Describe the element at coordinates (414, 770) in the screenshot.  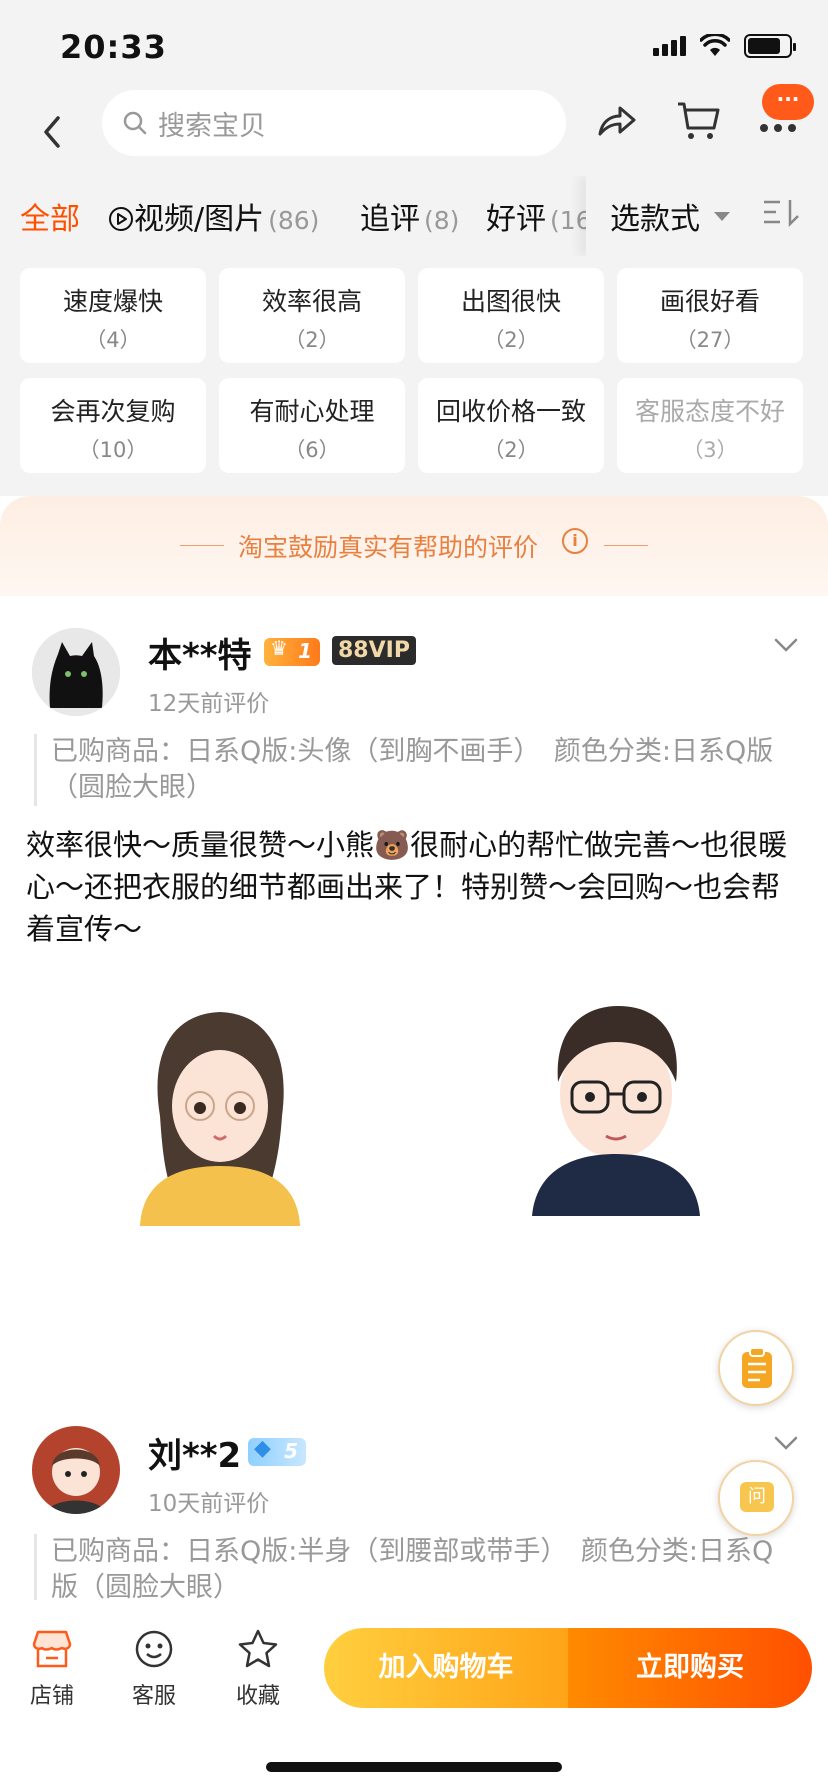
I see `purchased-item: 已购商品：日系Q版:头像（到胸不画手） 颜色分类:日系Q版（圆脸大眼）` at that location.